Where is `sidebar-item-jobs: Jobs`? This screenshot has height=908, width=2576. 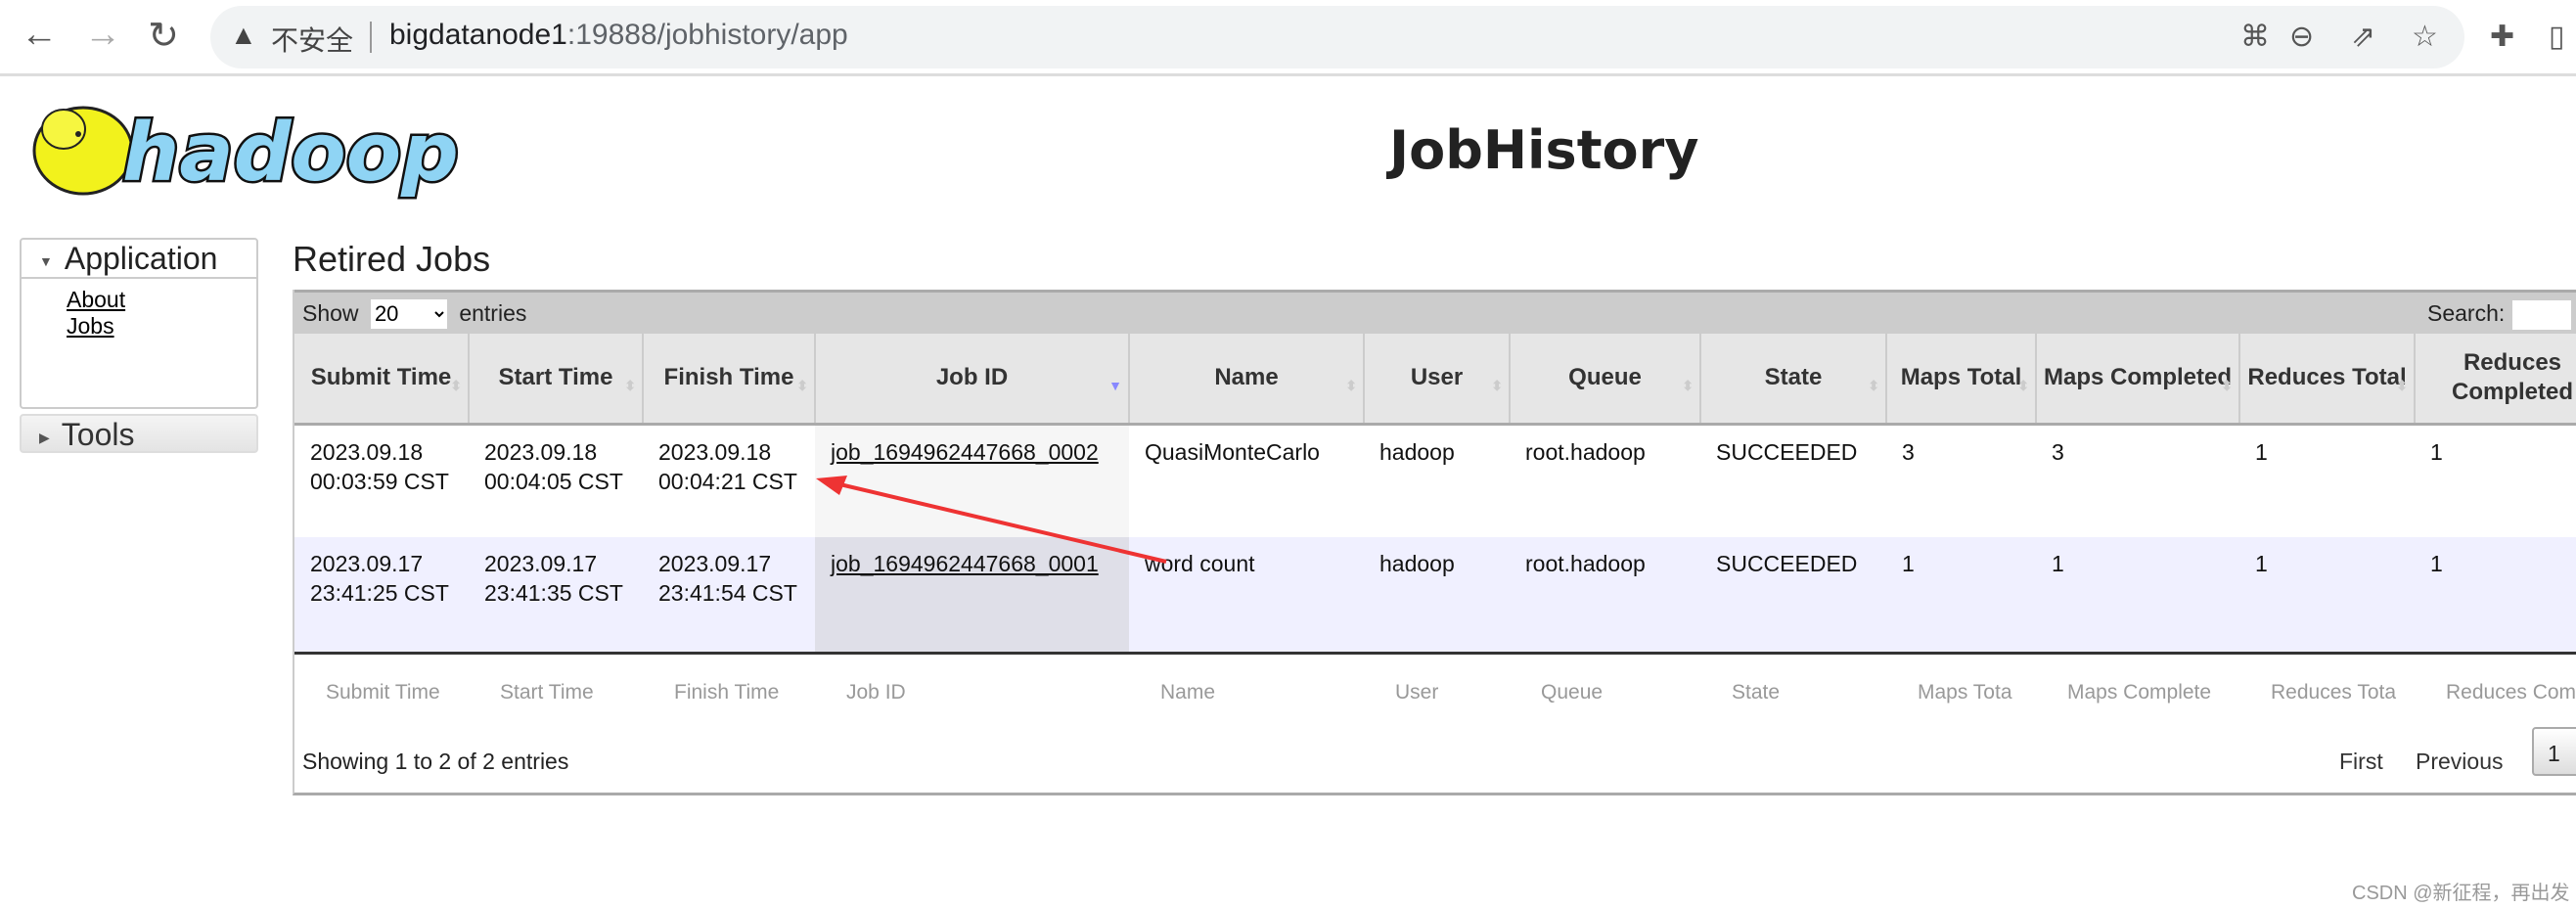
sidebar-item-jobs: Jobs is located at coordinates (161, 326).